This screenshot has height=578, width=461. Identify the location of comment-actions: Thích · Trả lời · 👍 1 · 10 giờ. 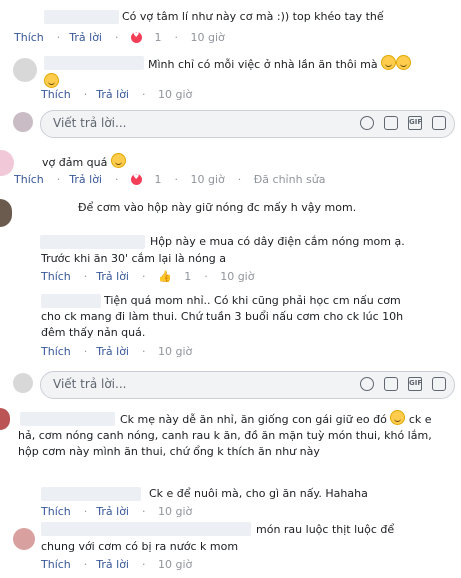
(148, 276).